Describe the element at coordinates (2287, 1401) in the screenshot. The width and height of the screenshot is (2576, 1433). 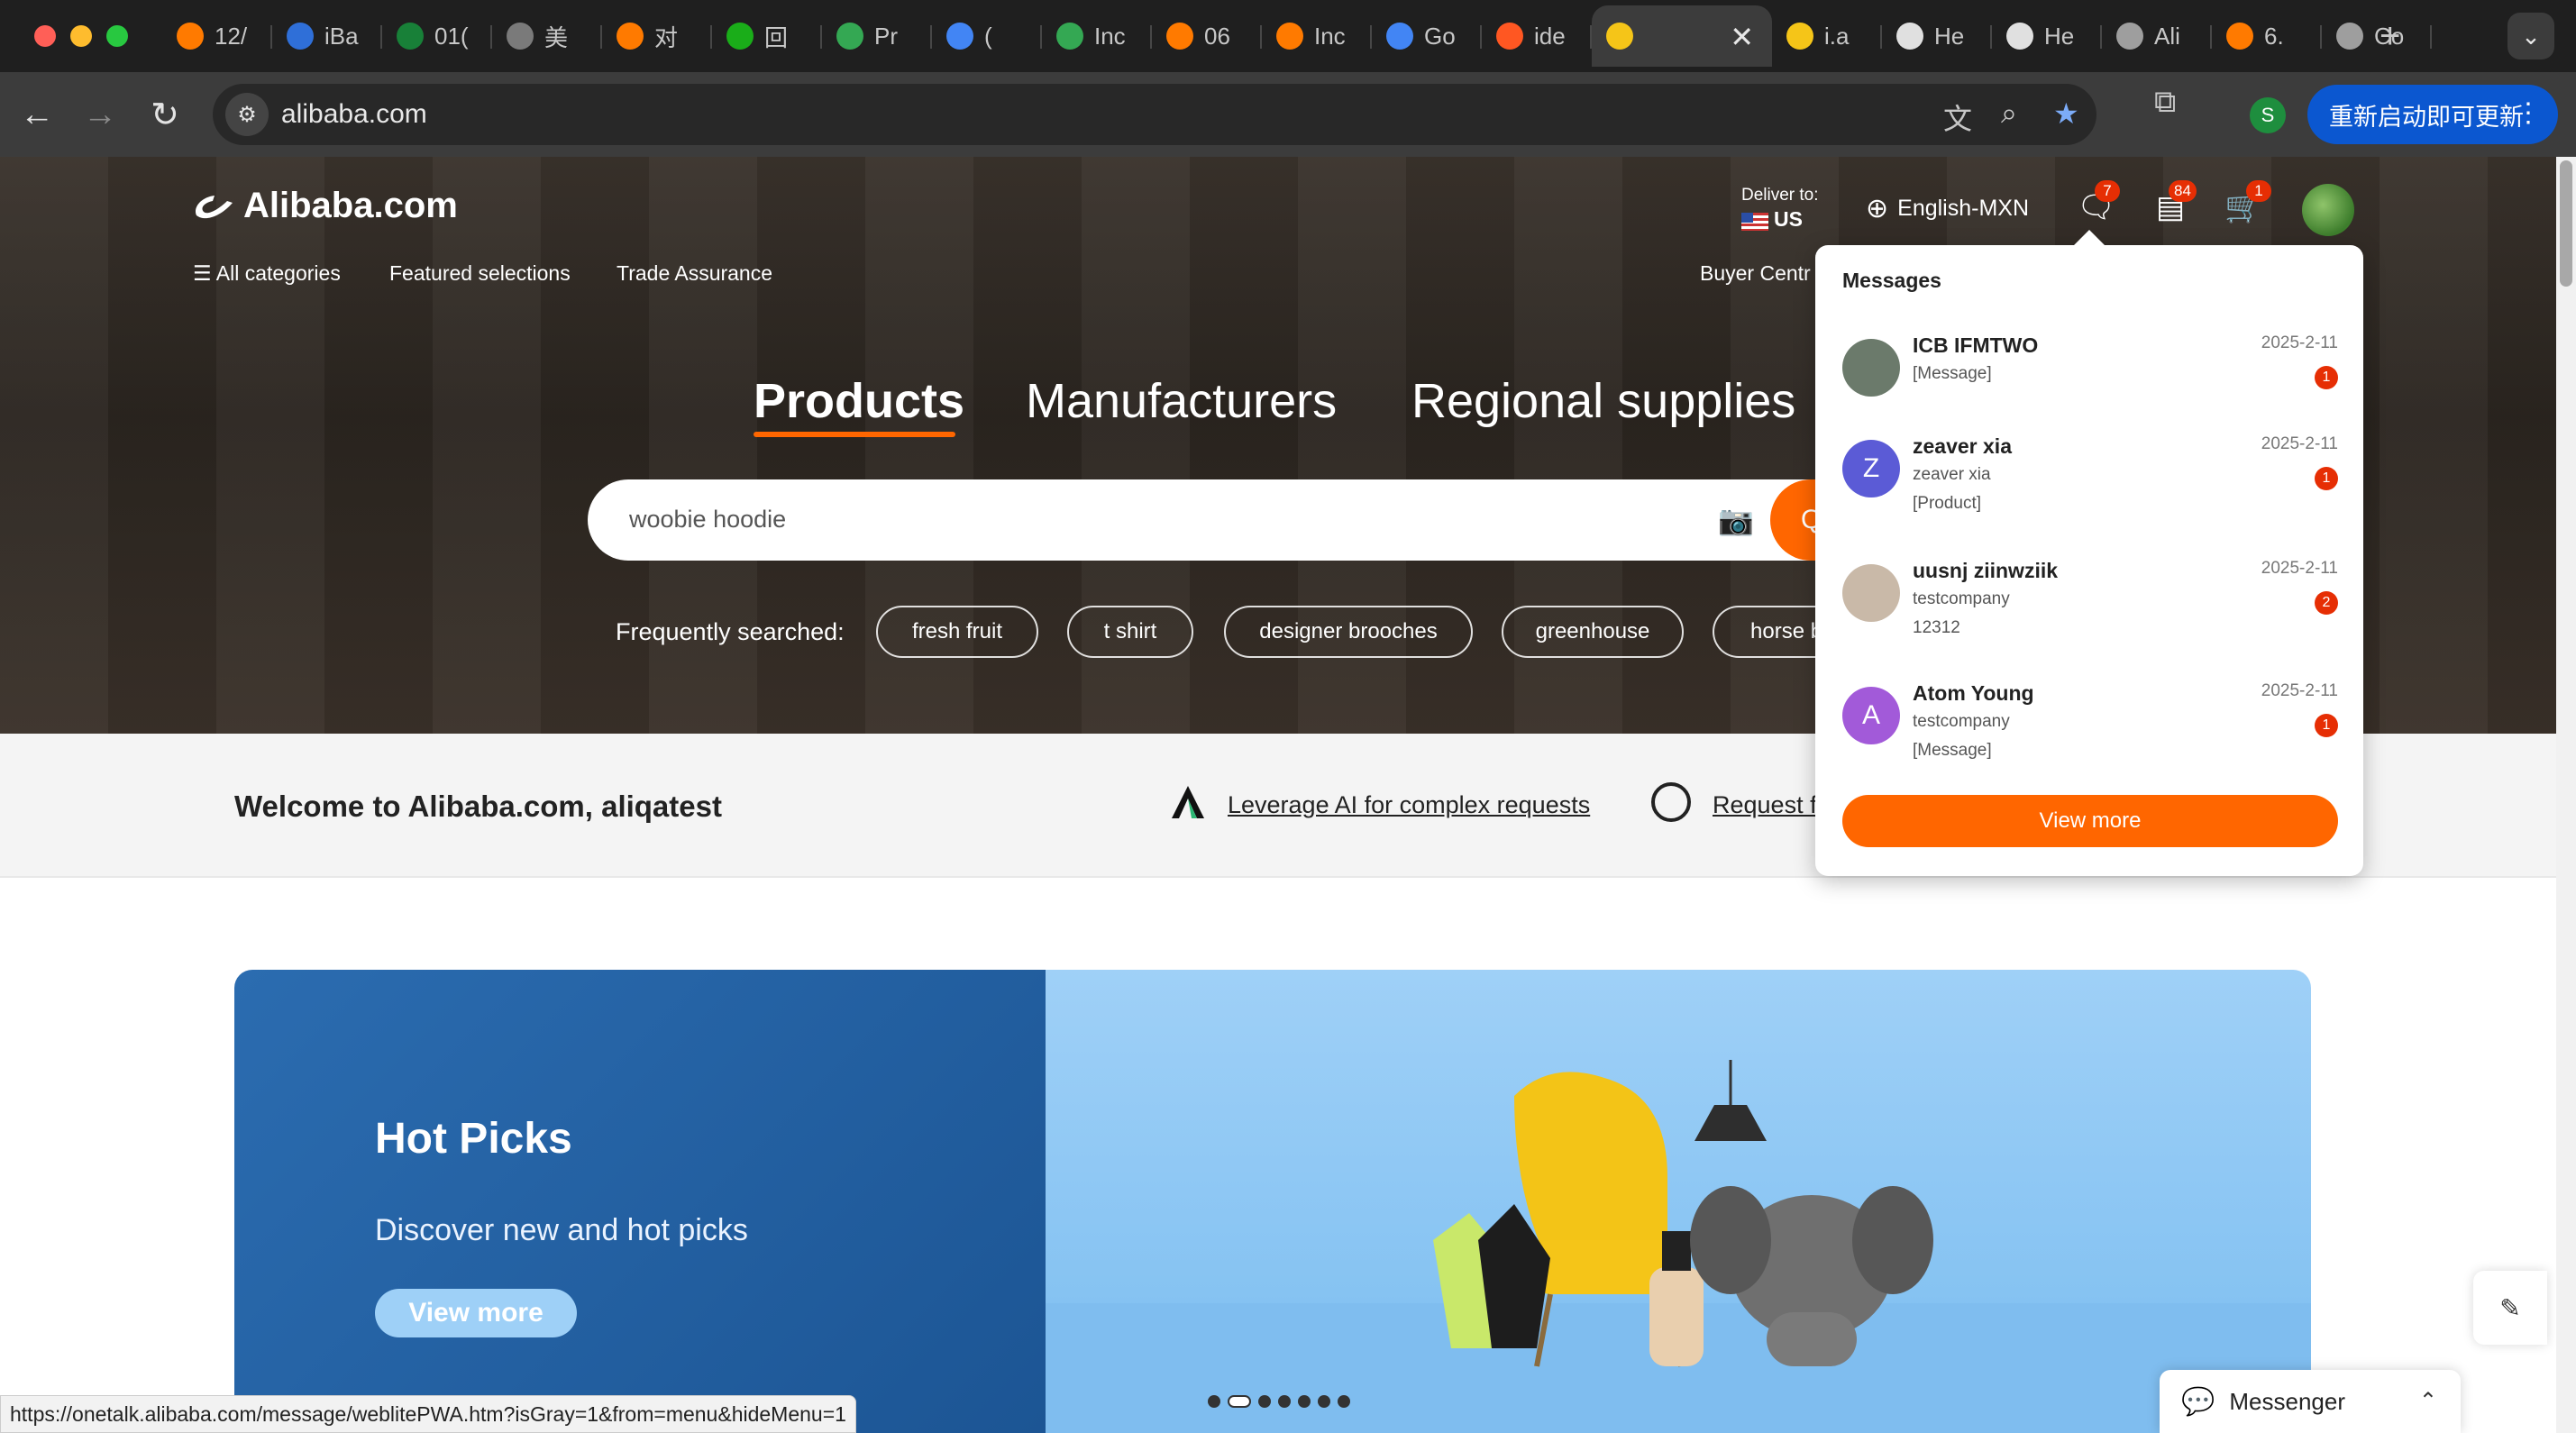
I see `messenger-label: Messenger` at that location.